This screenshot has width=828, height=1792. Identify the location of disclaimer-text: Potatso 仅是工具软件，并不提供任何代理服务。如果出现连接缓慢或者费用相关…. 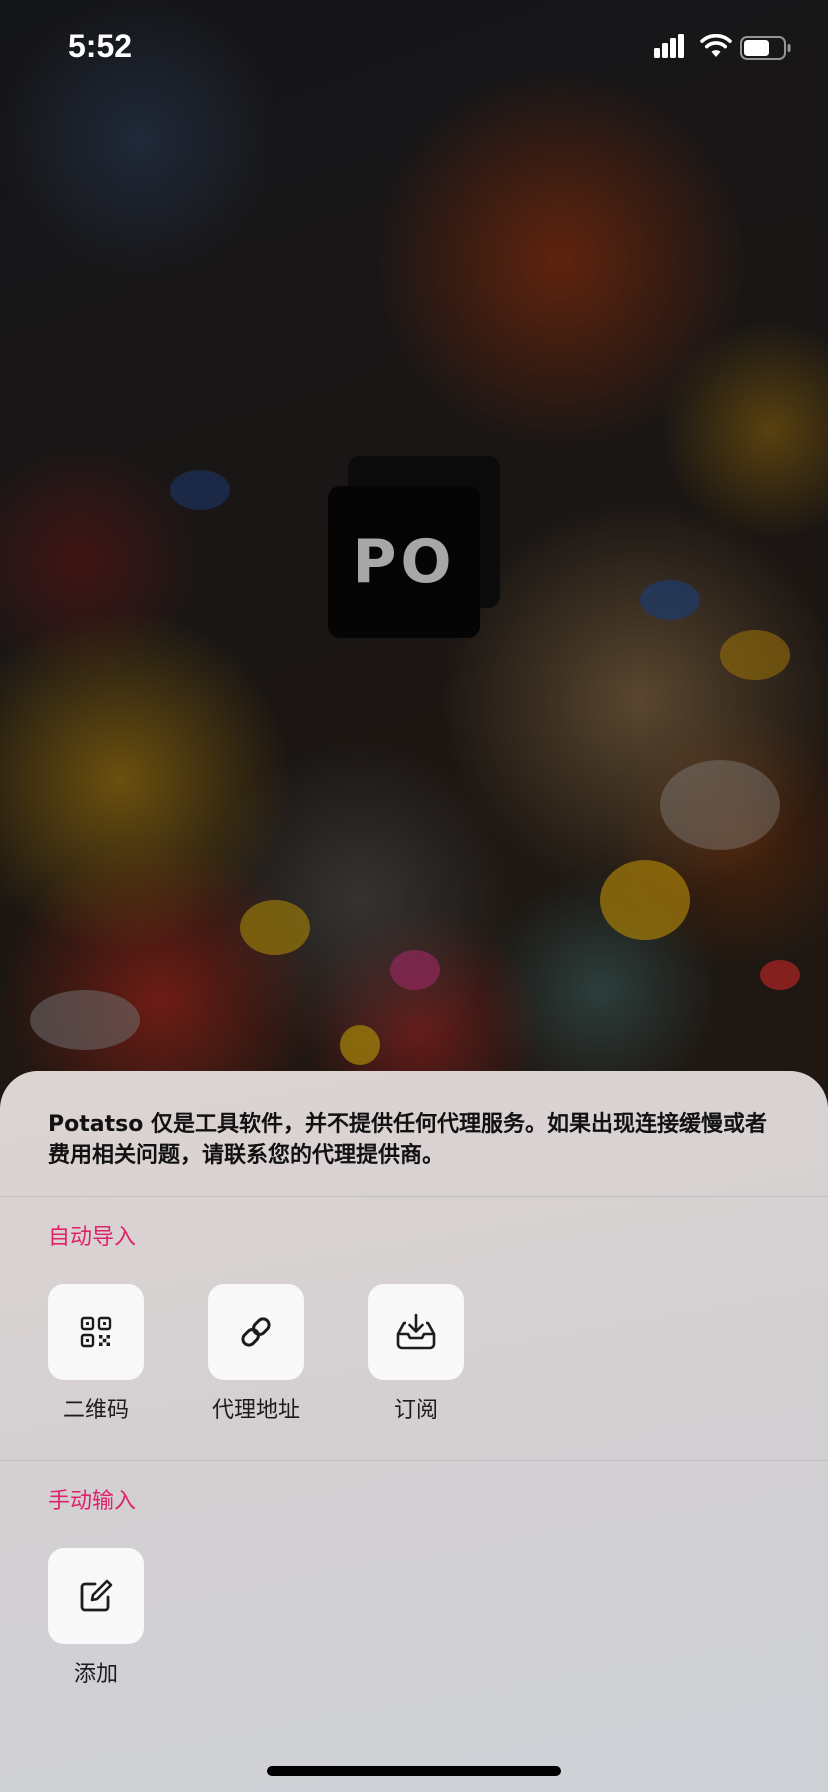
(407, 1140).